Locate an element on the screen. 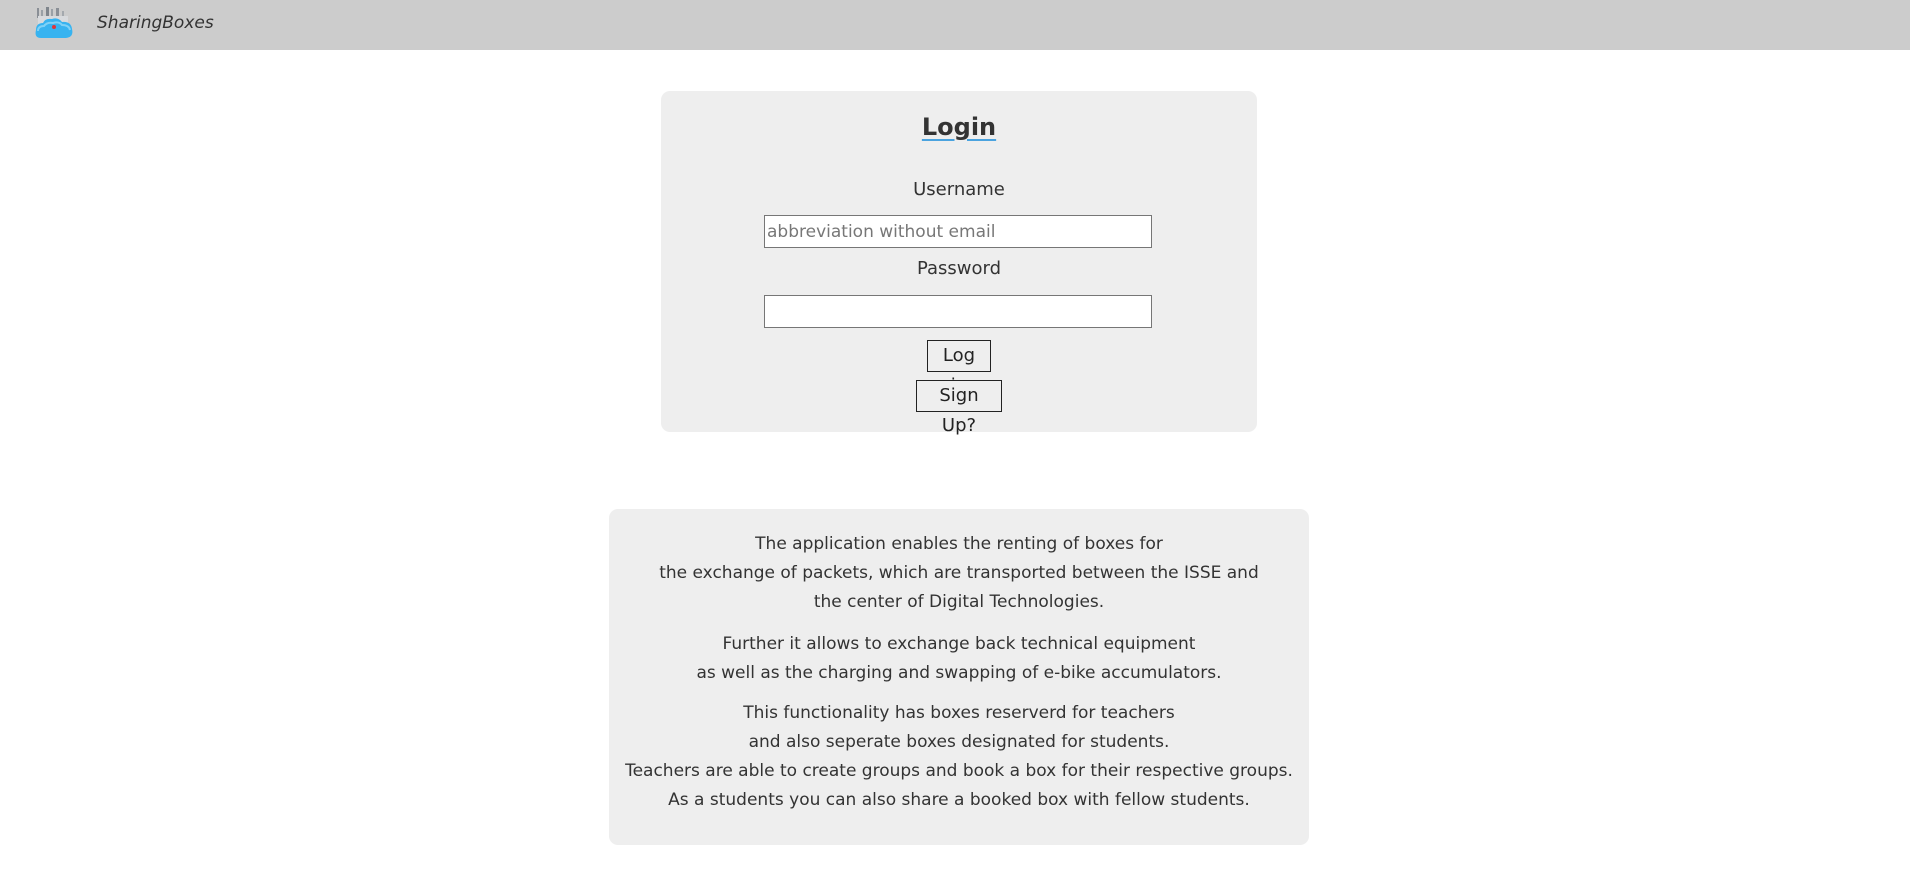 The width and height of the screenshot is (1910, 879). login-button: Log in is located at coordinates (959, 368).